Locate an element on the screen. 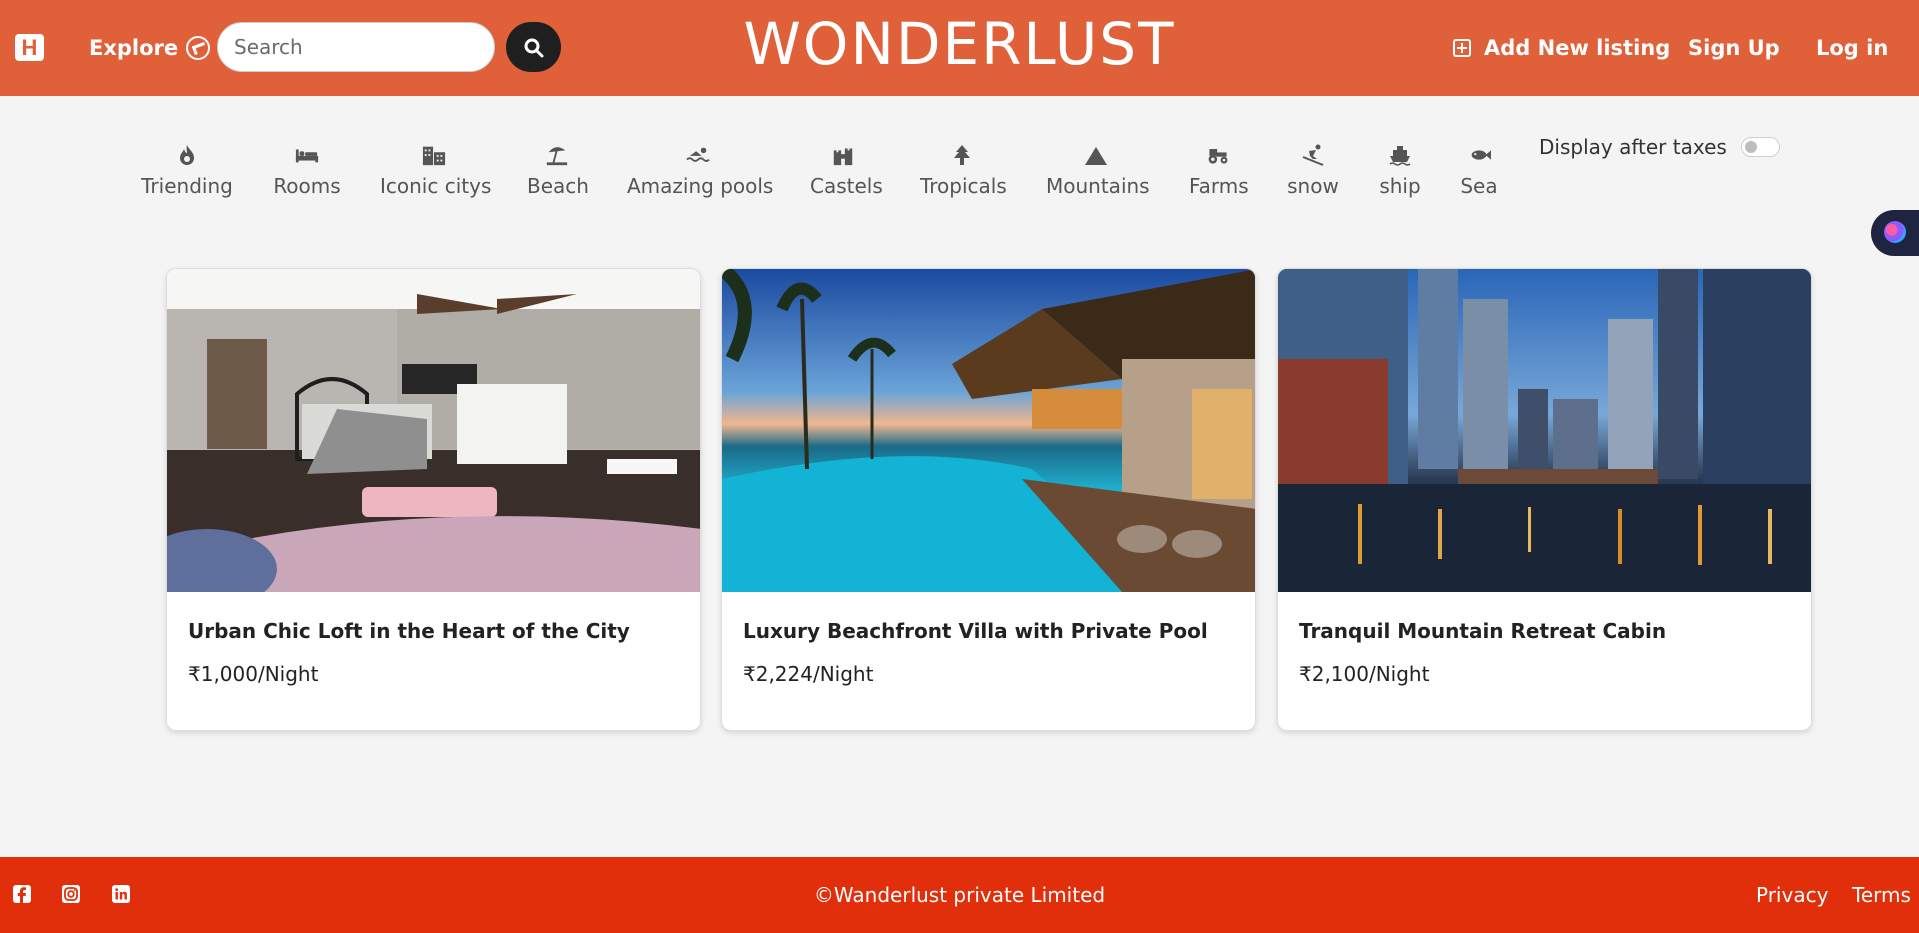 Image resolution: width=1919 pixels, height=933 pixels. filter-snow: snow is located at coordinates (1313, 173).